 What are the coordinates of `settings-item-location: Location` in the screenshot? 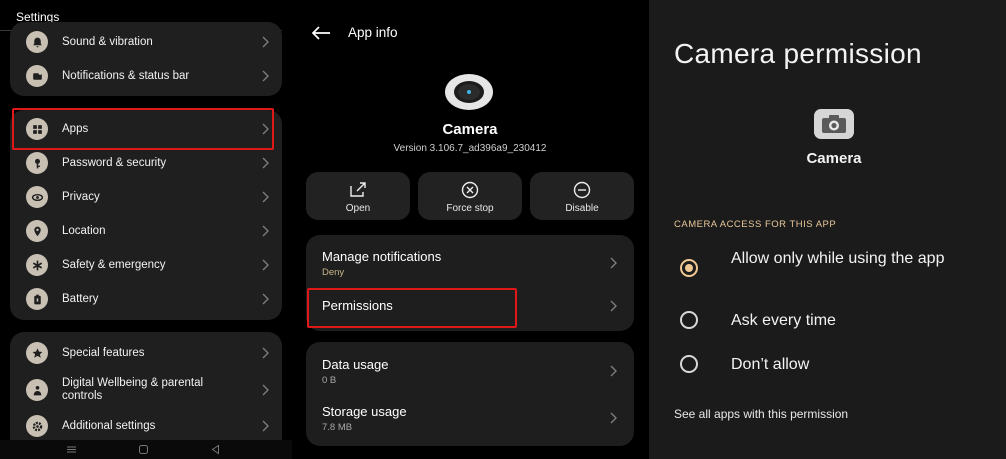 It's located at (146, 231).